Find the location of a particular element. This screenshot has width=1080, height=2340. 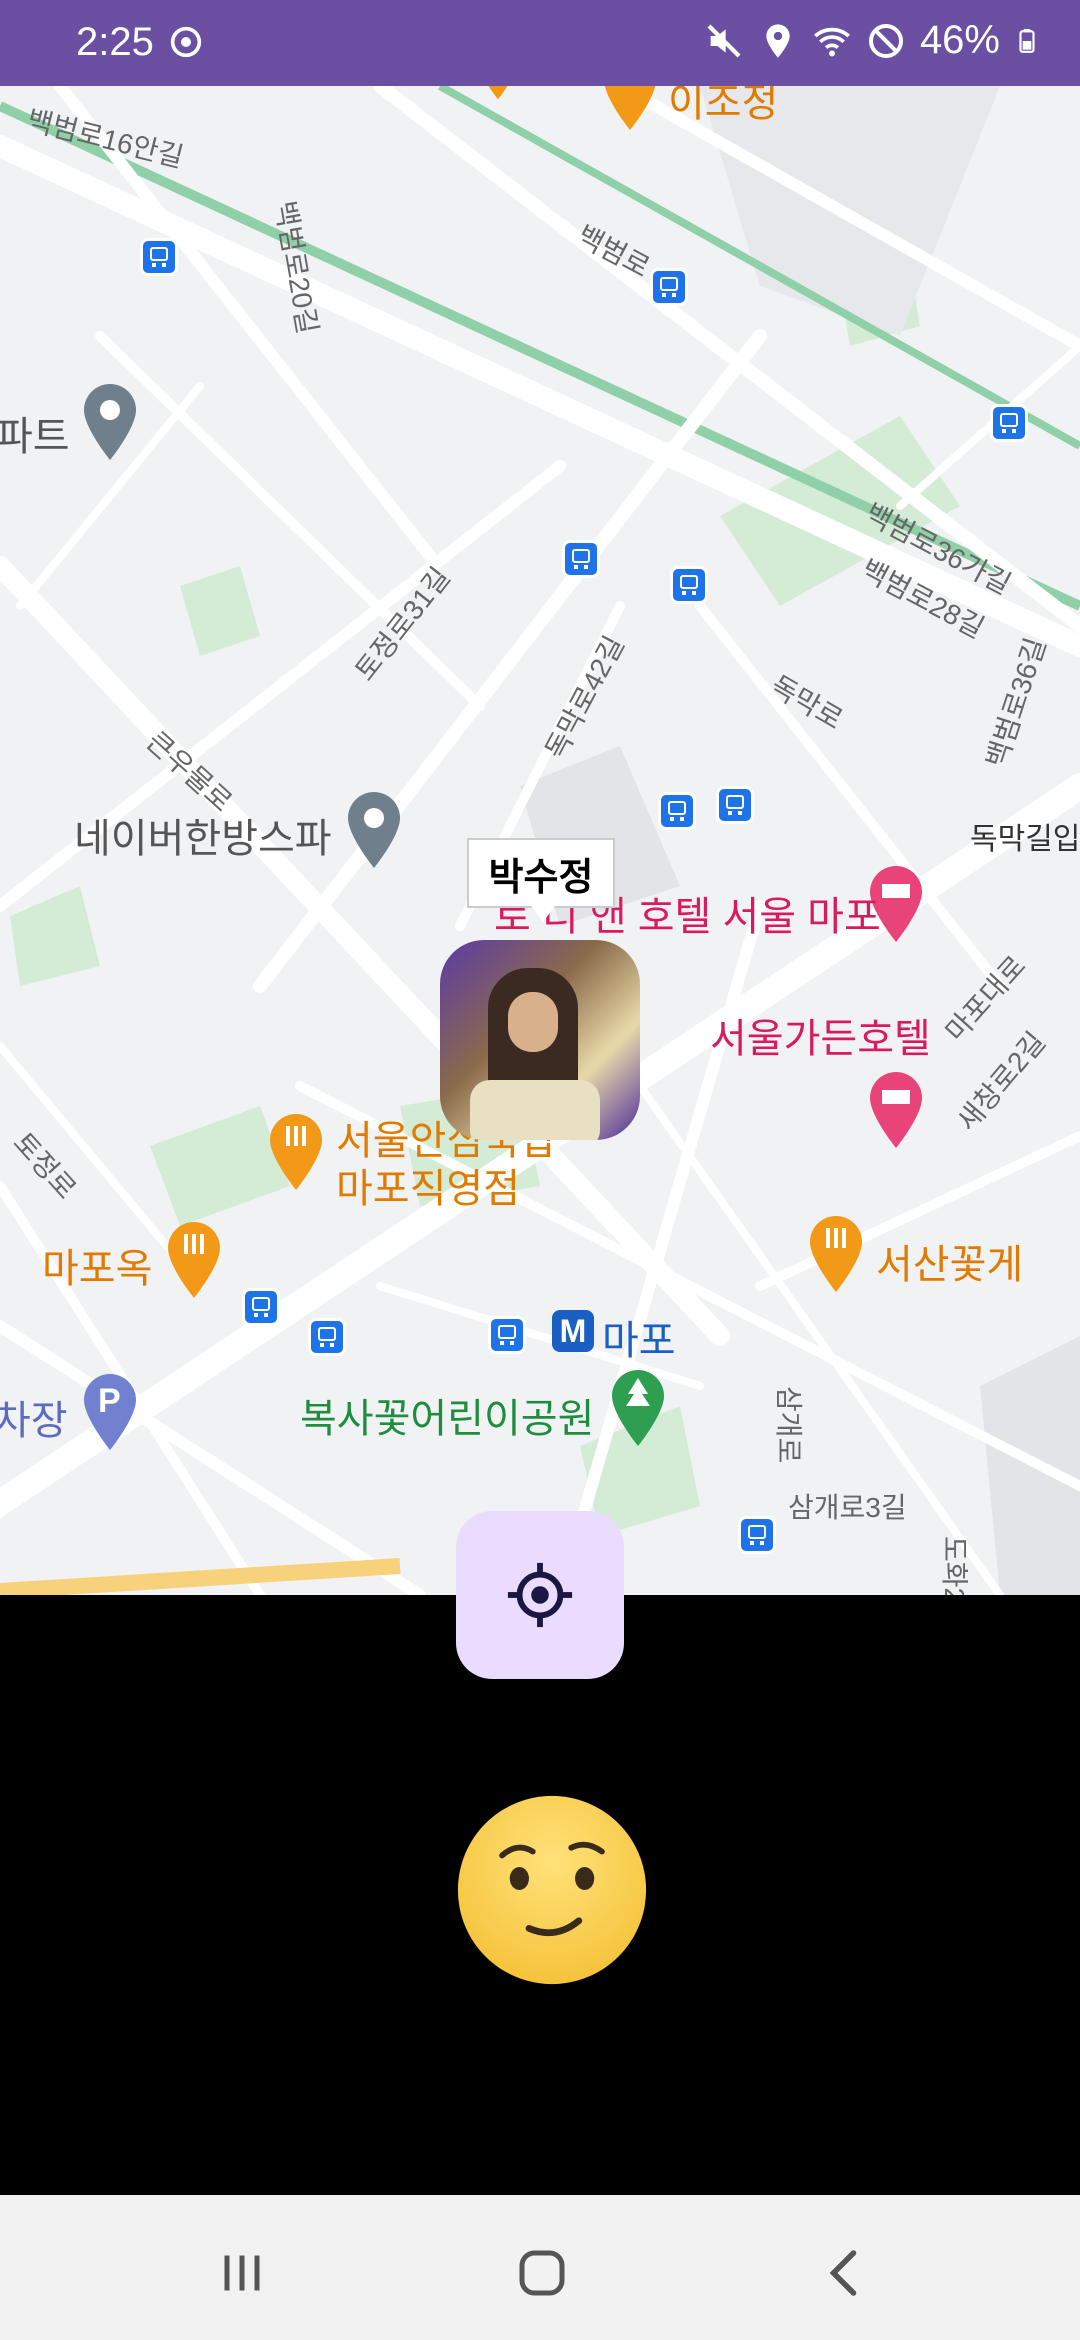

seoul-garden-label: 서울가든호텔 is located at coordinates (820, 1035).